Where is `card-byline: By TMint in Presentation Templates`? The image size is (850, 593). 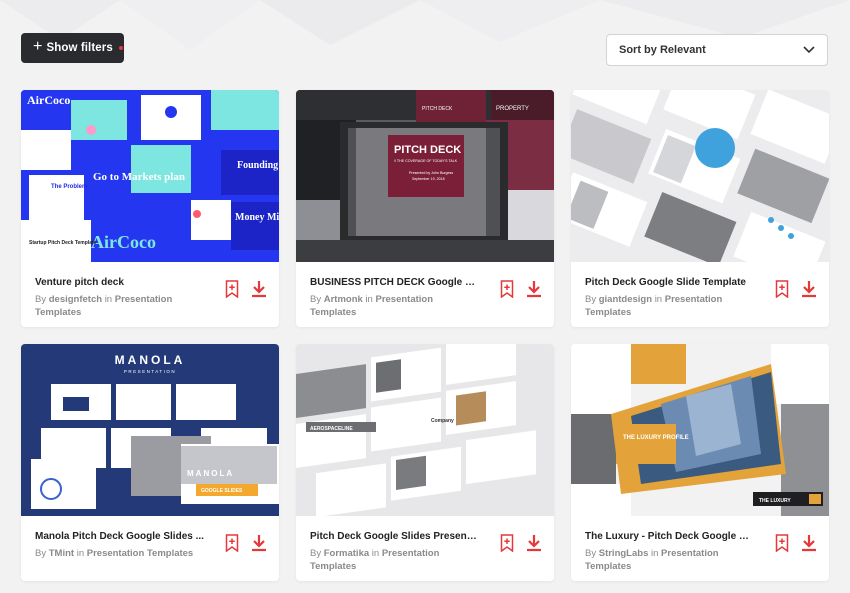
card-byline: By TMint in Presentation Templates is located at coordinates (114, 553).